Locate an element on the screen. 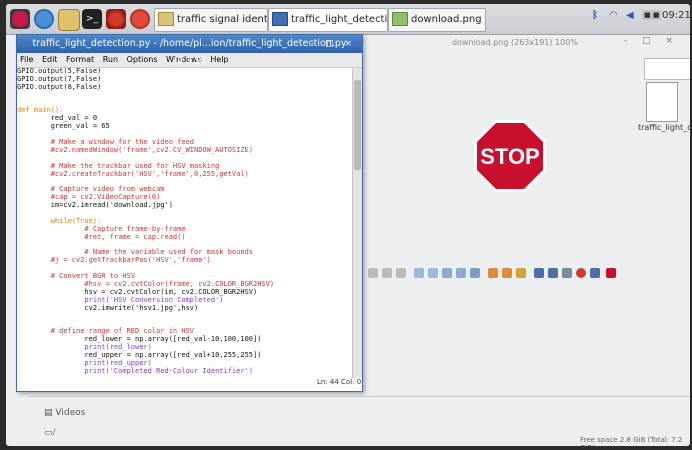 The height and width of the screenshot is (450, 692). root-path-label: / is located at coordinates (54, 433).